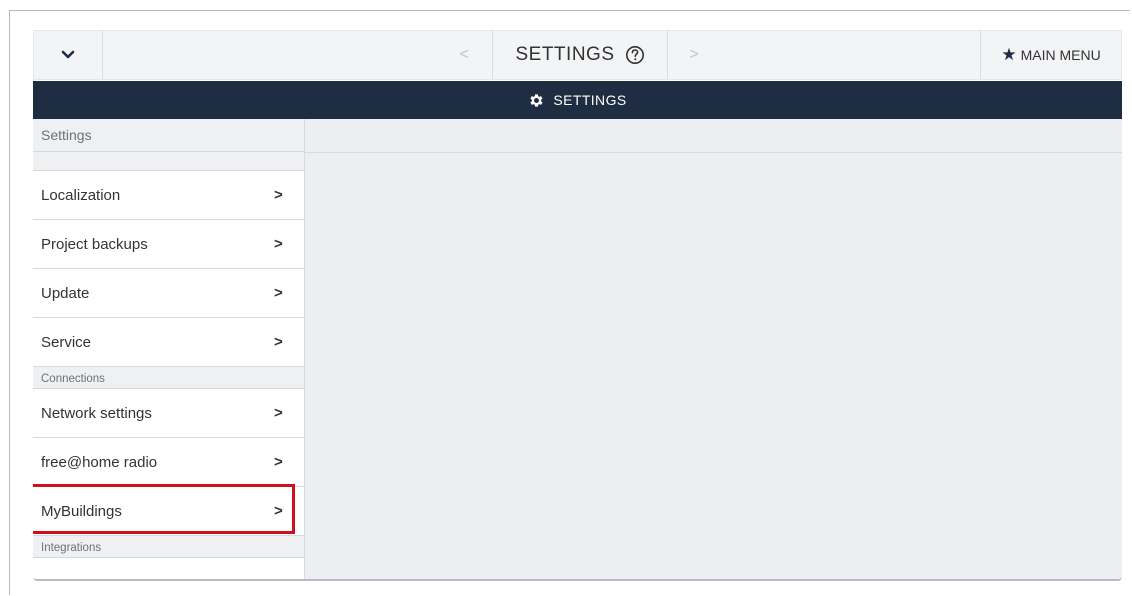 This screenshot has width=1132, height=596. I want to click on group-label-integrations: Integrations, so click(168, 547).